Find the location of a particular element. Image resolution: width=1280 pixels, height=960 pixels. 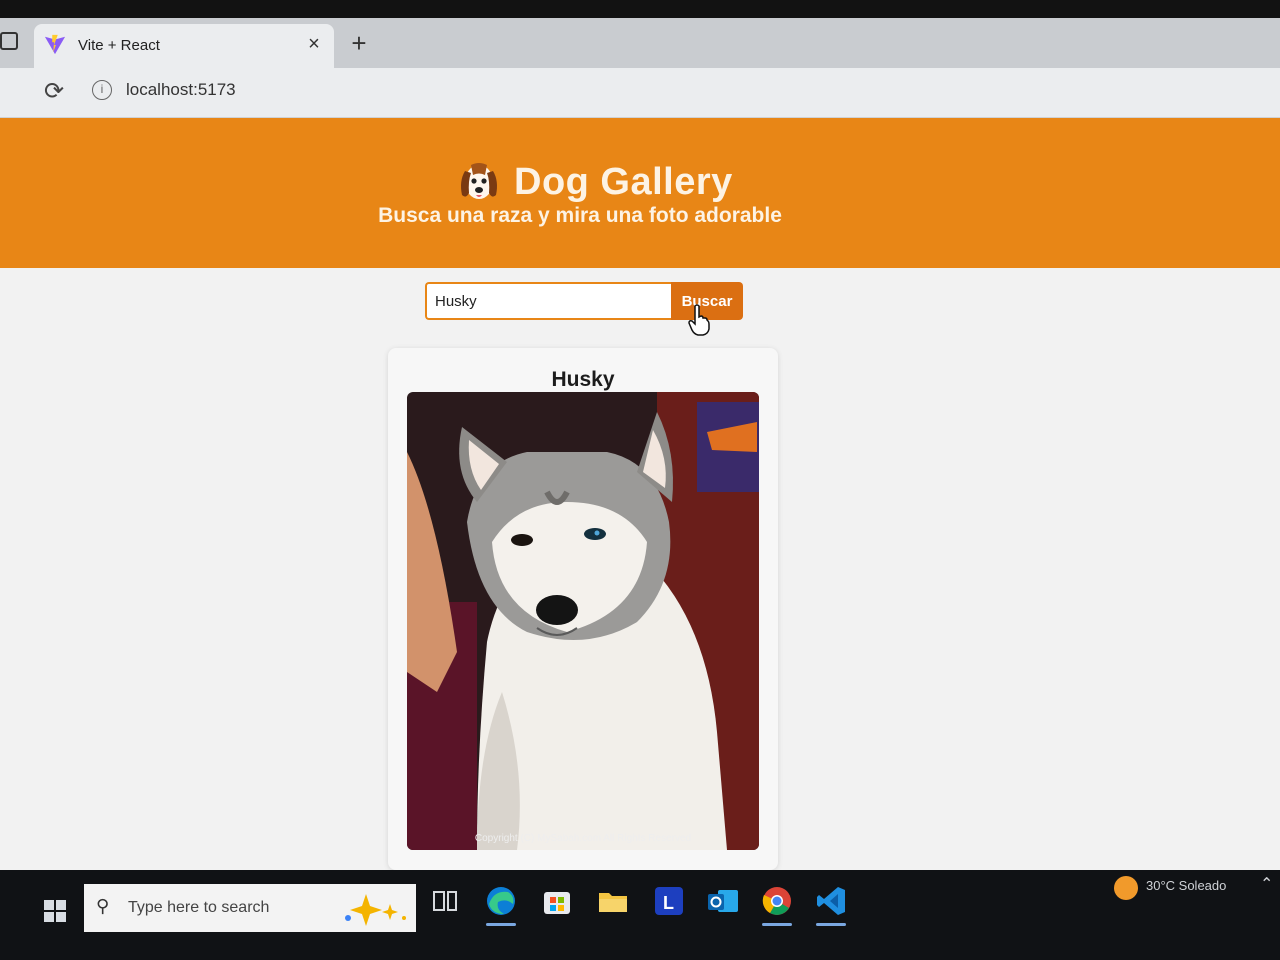

tab-actions-icon is located at coordinates (9, 41).